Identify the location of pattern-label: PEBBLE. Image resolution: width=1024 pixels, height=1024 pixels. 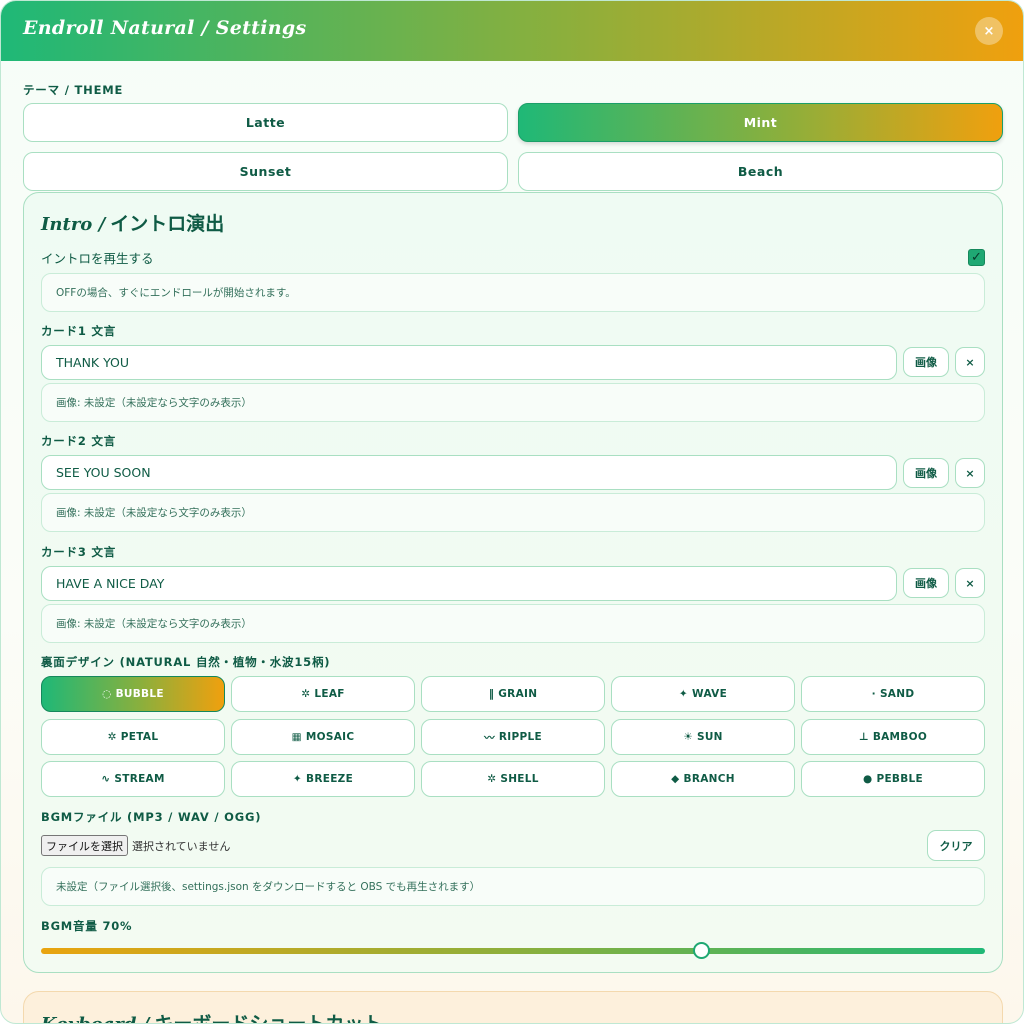
(899, 779).